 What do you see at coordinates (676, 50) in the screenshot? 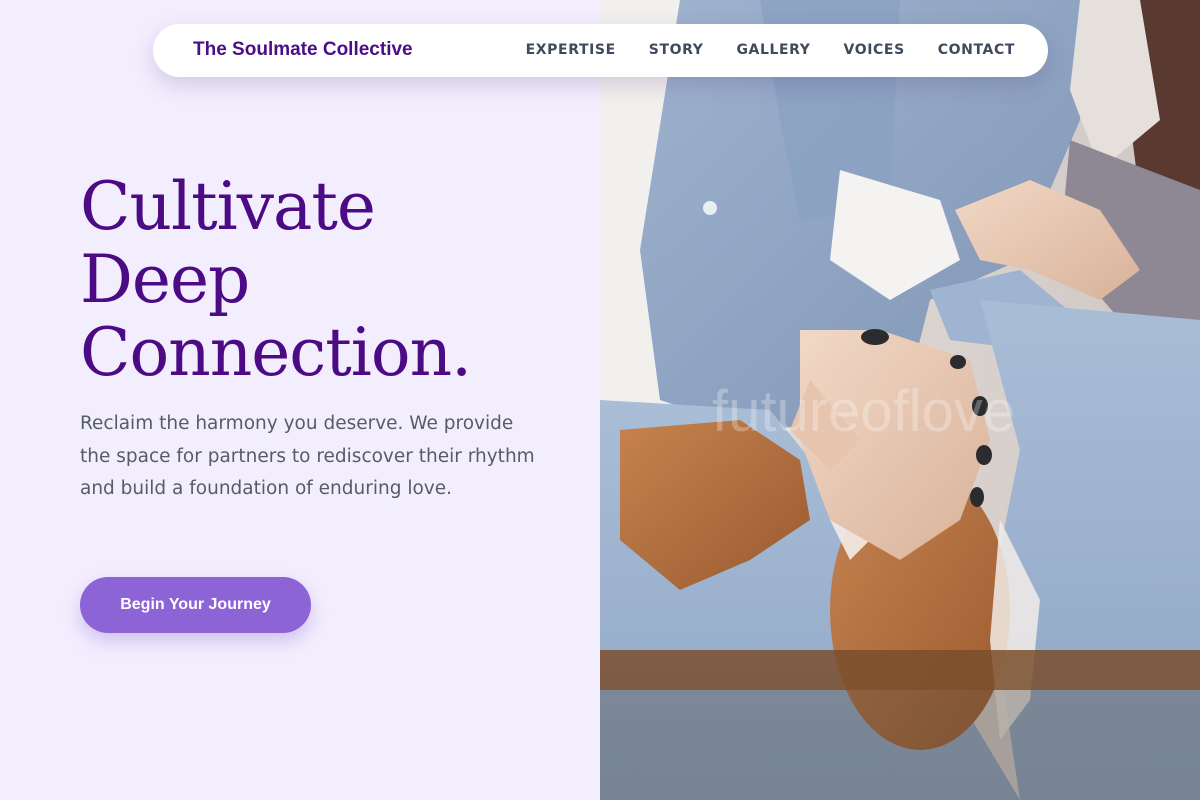
I see `nav-story: STORY` at bounding box center [676, 50].